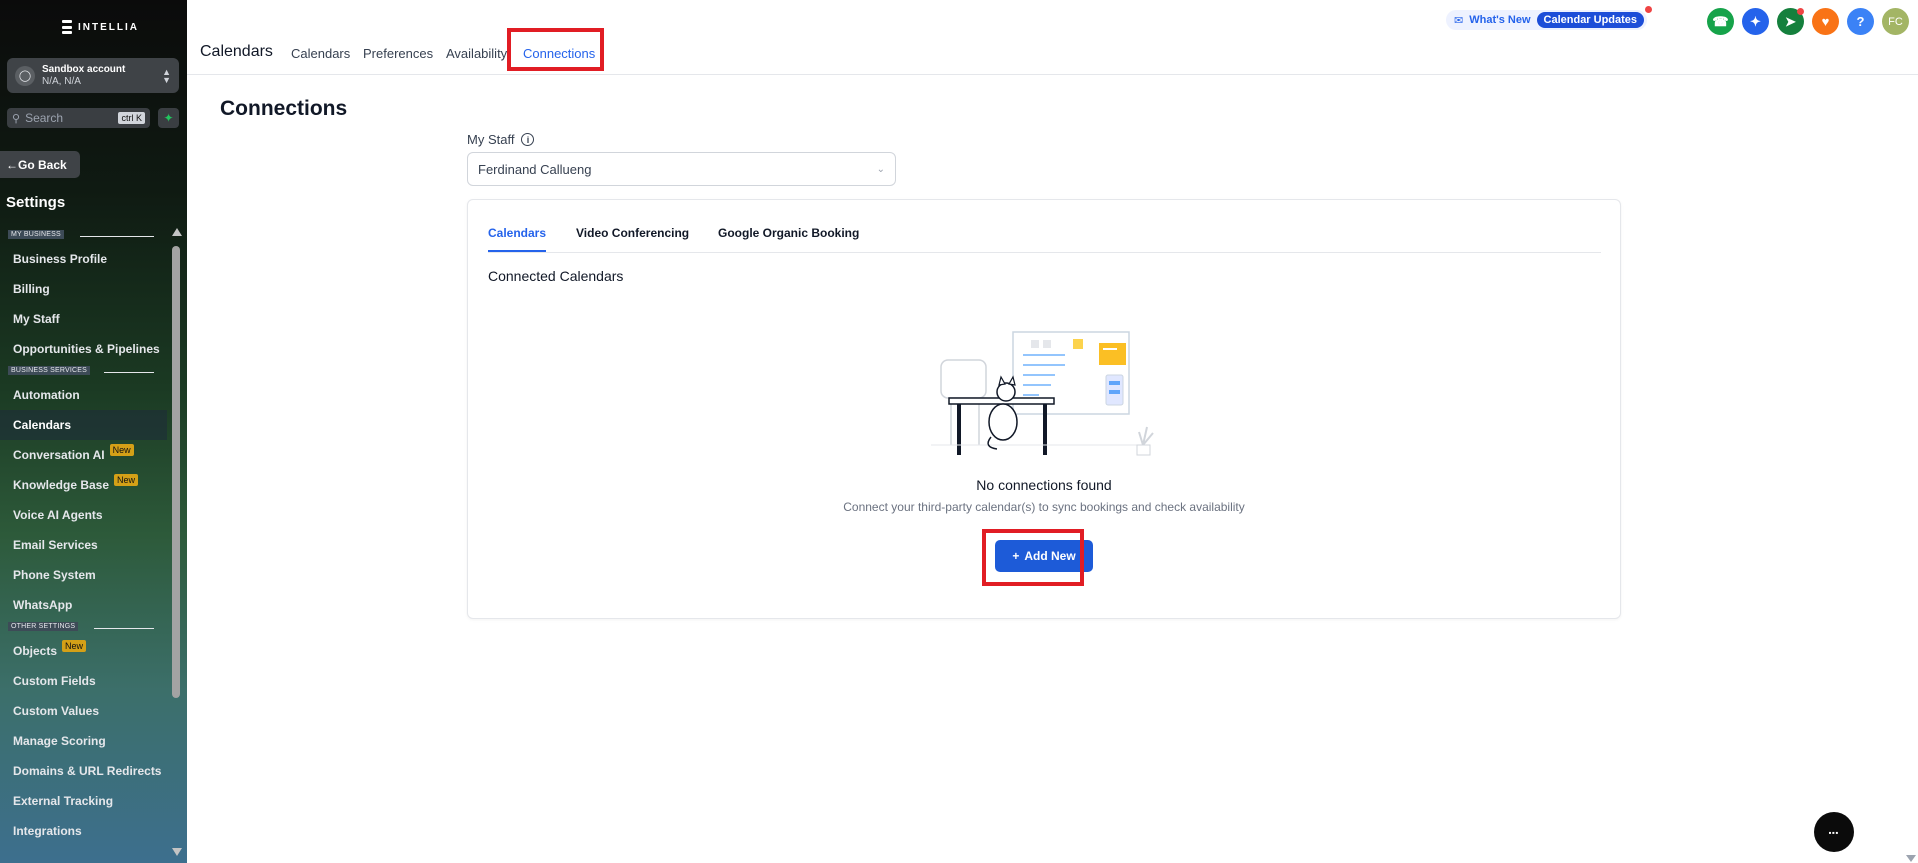  I want to click on account-name: Sandbox account, so click(84, 69).